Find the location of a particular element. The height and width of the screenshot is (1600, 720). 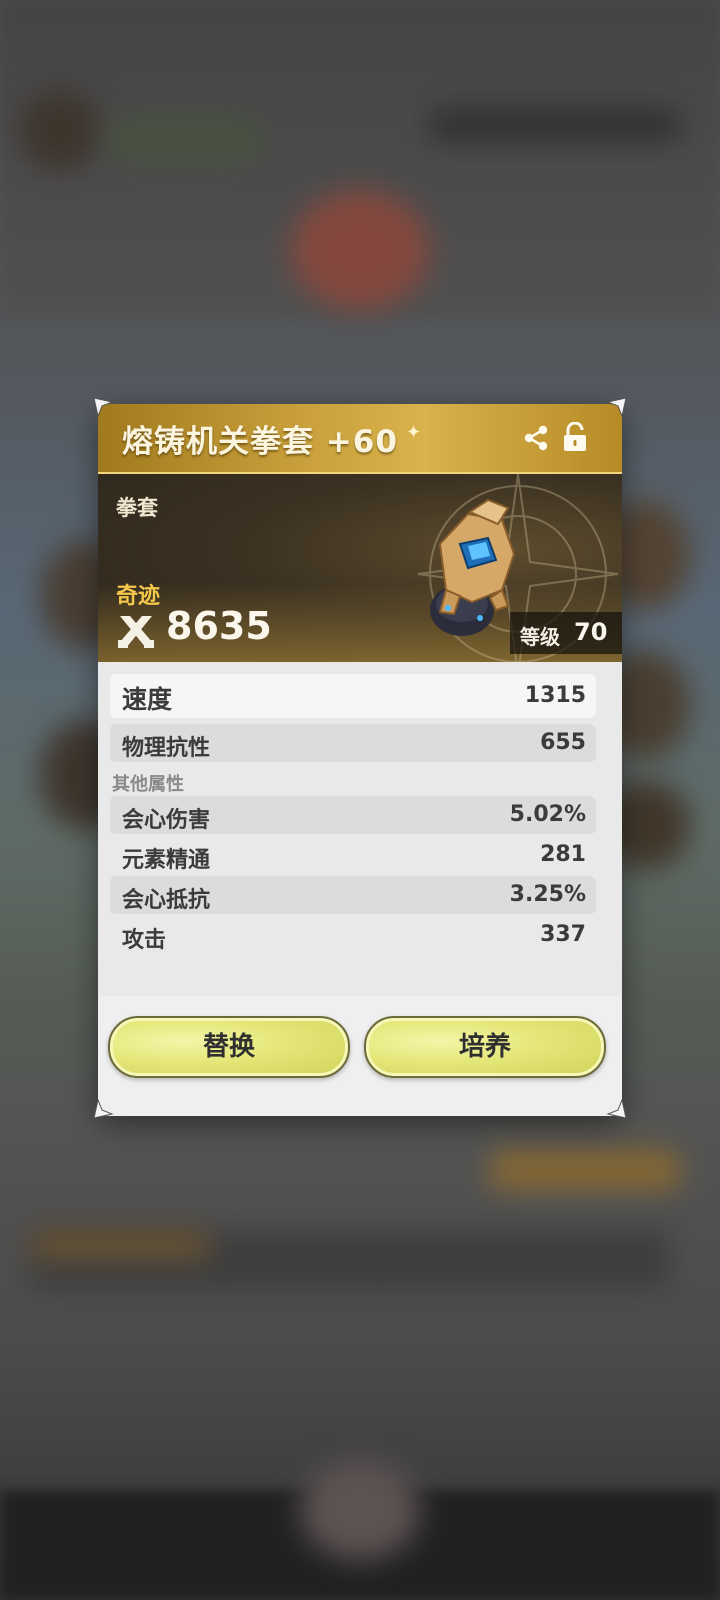

stat-label: 攻击 is located at coordinates (144, 940).